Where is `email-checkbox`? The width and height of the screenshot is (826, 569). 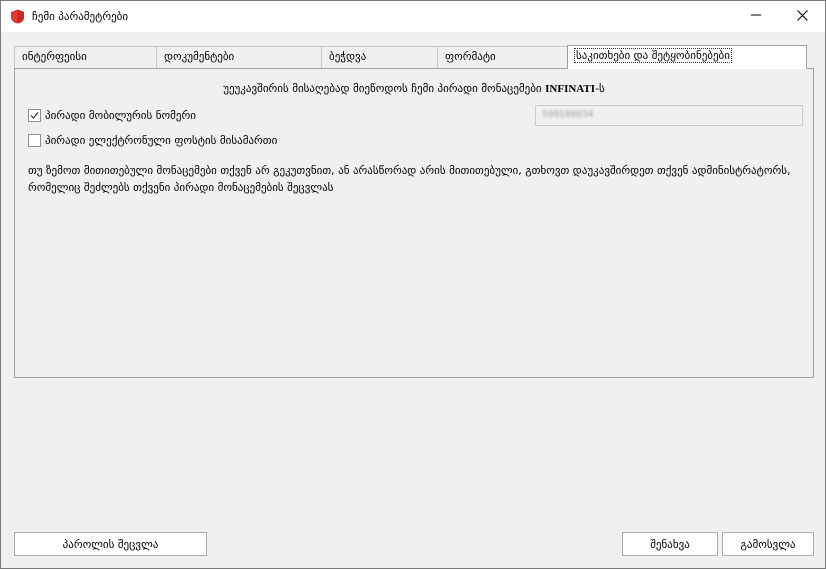
email-checkbox is located at coordinates (34, 140).